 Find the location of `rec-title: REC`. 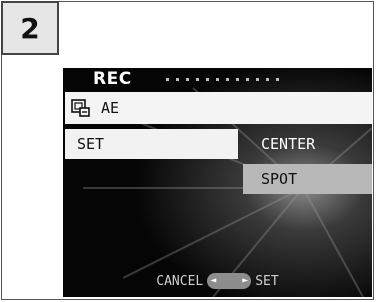

rec-title: REC is located at coordinates (112, 79).